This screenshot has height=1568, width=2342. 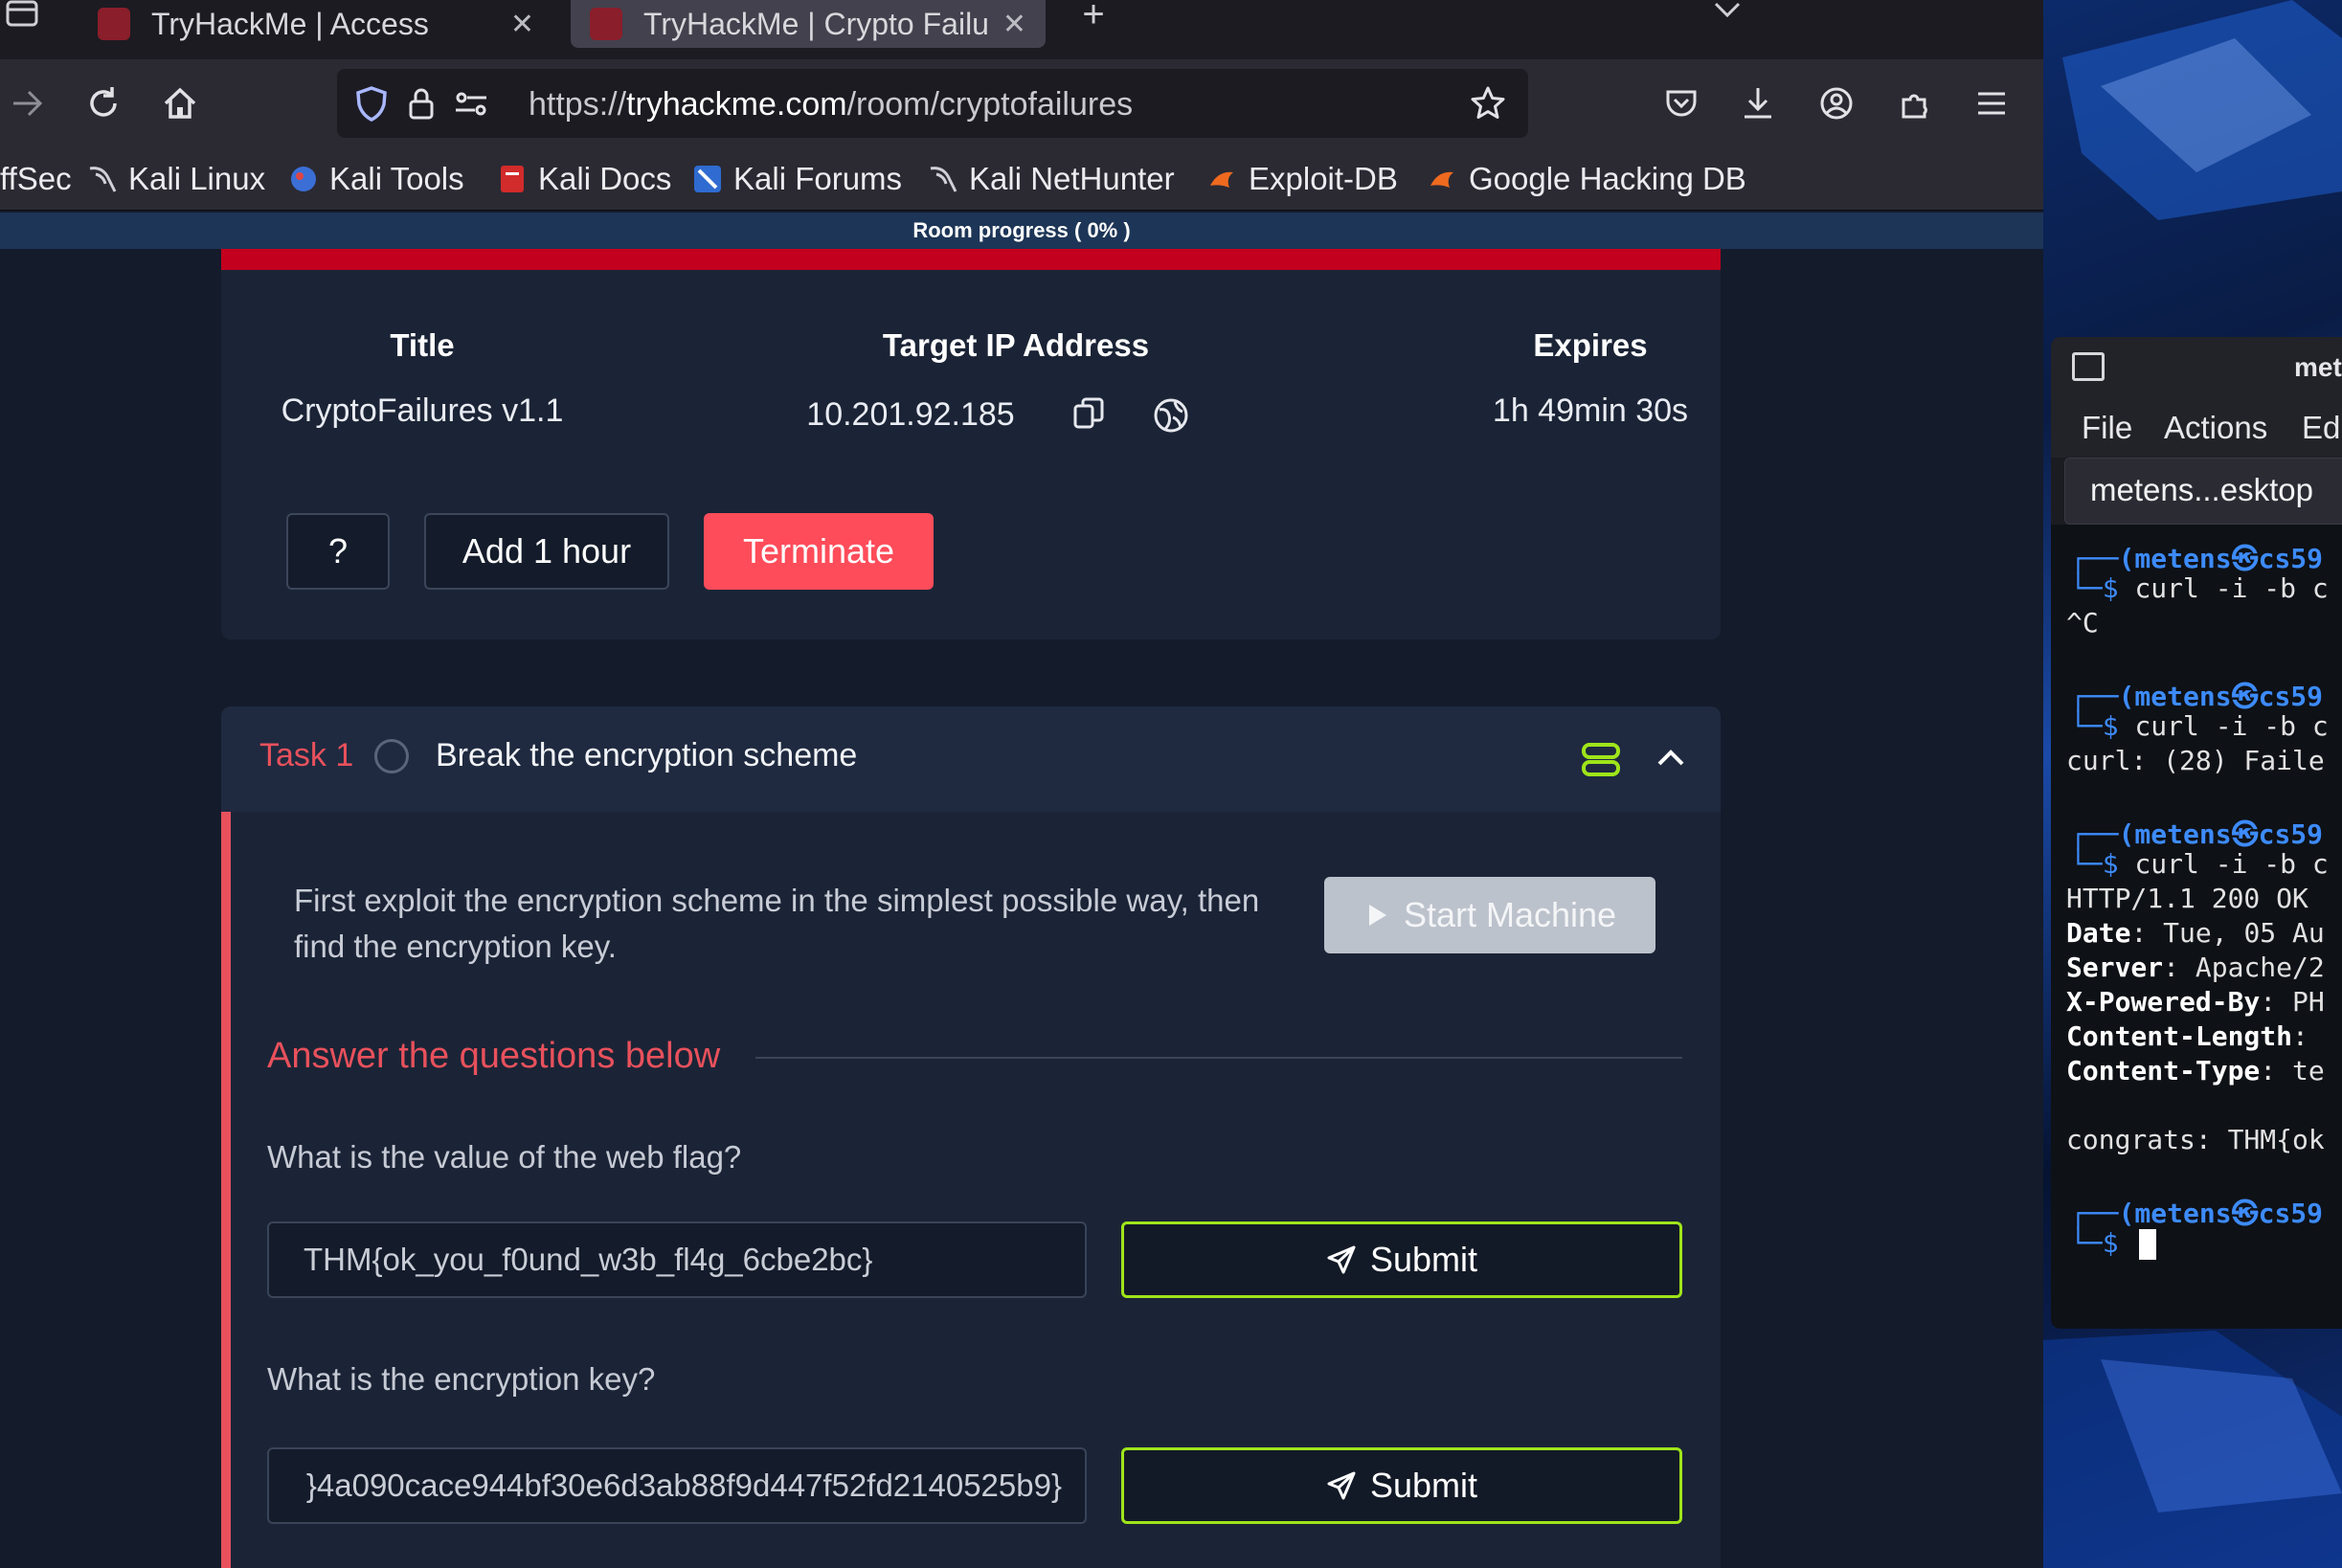 I want to click on collapse-chevron-up-icon, so click(x=1671, y=758).